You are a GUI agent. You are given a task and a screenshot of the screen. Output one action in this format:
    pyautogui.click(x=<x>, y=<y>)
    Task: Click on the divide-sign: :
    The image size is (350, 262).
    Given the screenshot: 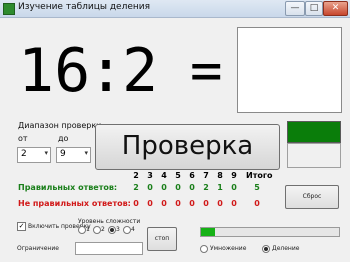 What is the action you would take?
    pyautogui.click(x=106, y=71)
    